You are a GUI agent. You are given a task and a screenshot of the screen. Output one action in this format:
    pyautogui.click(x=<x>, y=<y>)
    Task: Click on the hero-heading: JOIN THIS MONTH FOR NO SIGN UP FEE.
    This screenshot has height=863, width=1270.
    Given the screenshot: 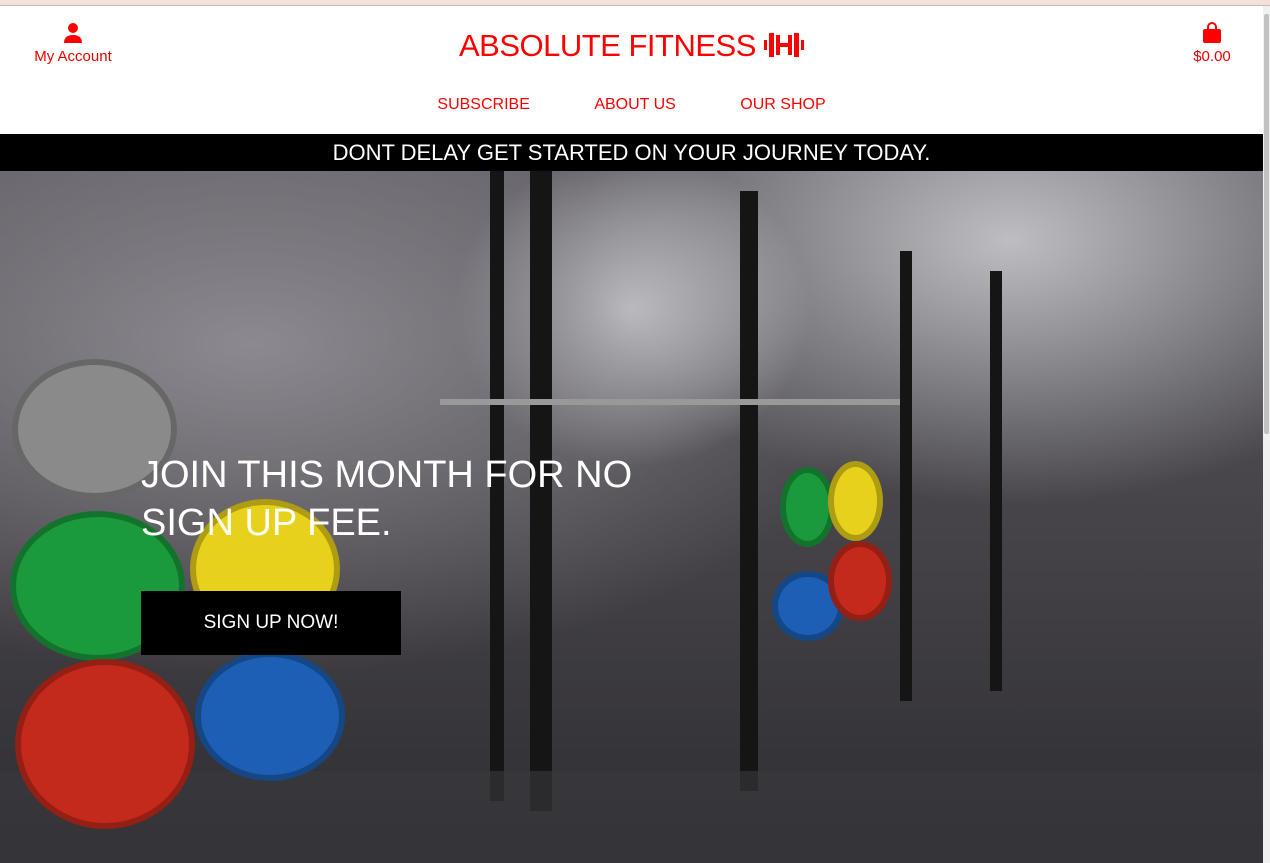 What is the action you would take?
    pyautogui.click(x=387, y=499)
    